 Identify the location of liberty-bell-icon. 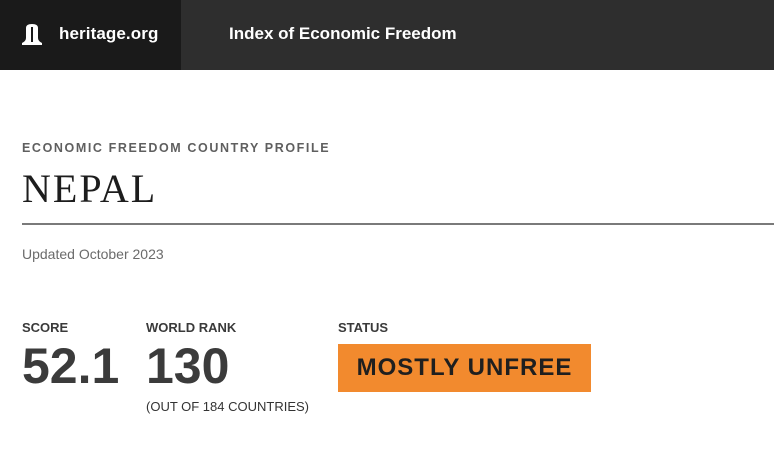
(32, 35).